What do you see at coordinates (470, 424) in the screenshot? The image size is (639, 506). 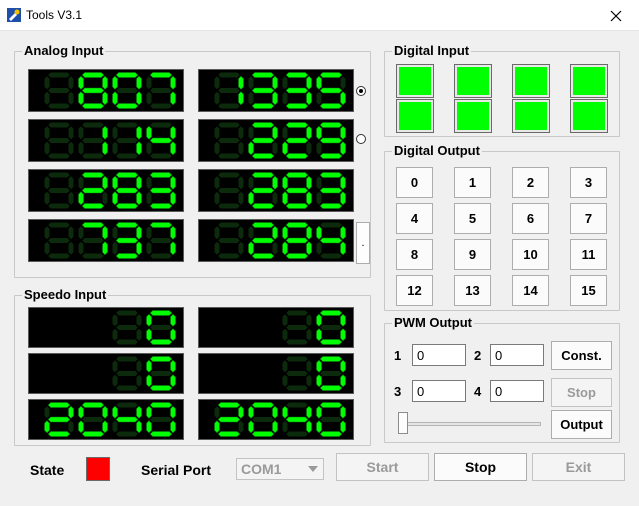 I see `pwm-slider-track` at bounding box center [470, 424].